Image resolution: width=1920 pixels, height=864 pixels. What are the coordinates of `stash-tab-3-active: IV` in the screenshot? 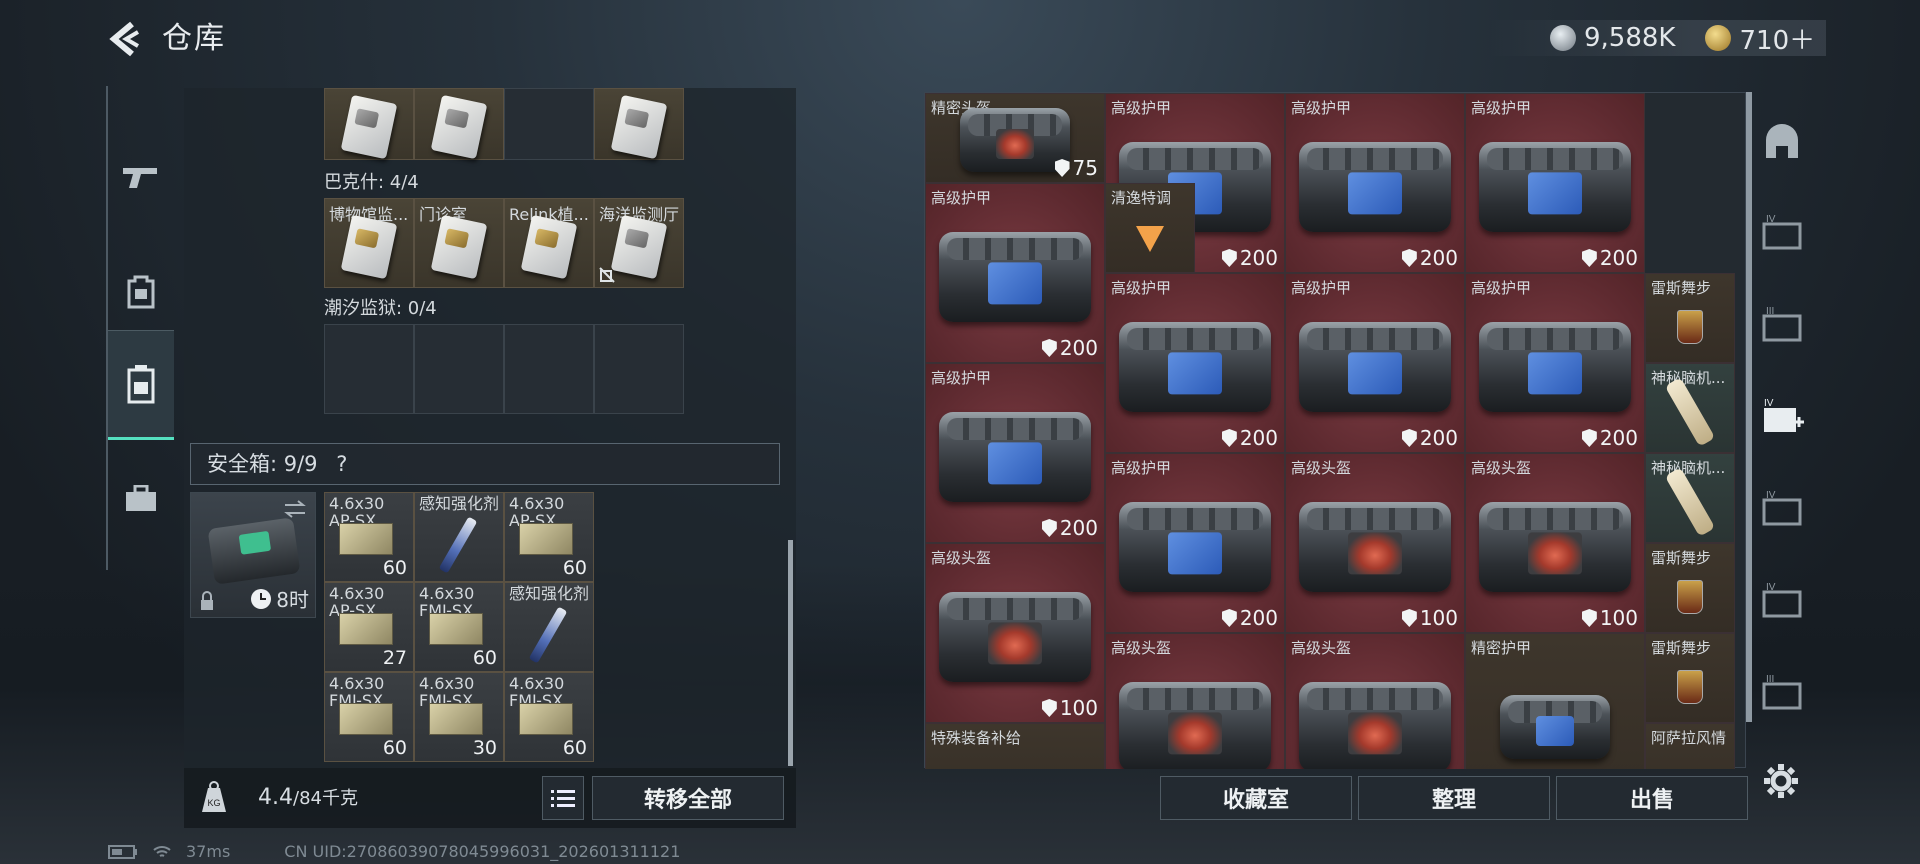 It's located at (1782, 418).